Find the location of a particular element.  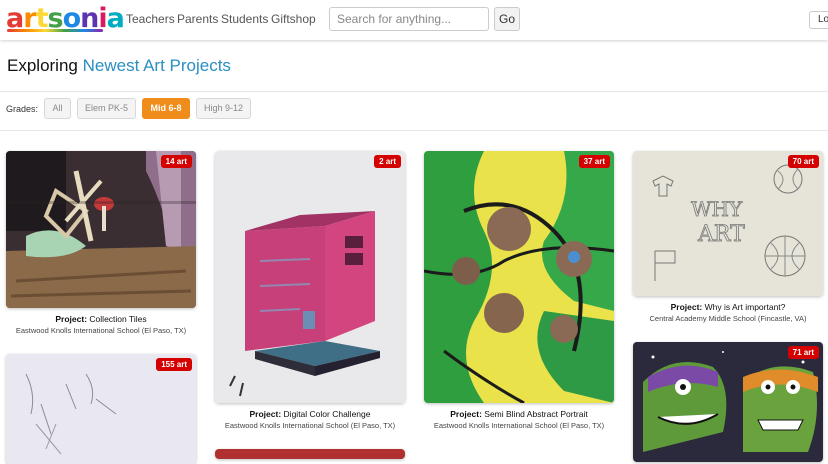

project-card: 71 art is located at coordinates (728, 402).